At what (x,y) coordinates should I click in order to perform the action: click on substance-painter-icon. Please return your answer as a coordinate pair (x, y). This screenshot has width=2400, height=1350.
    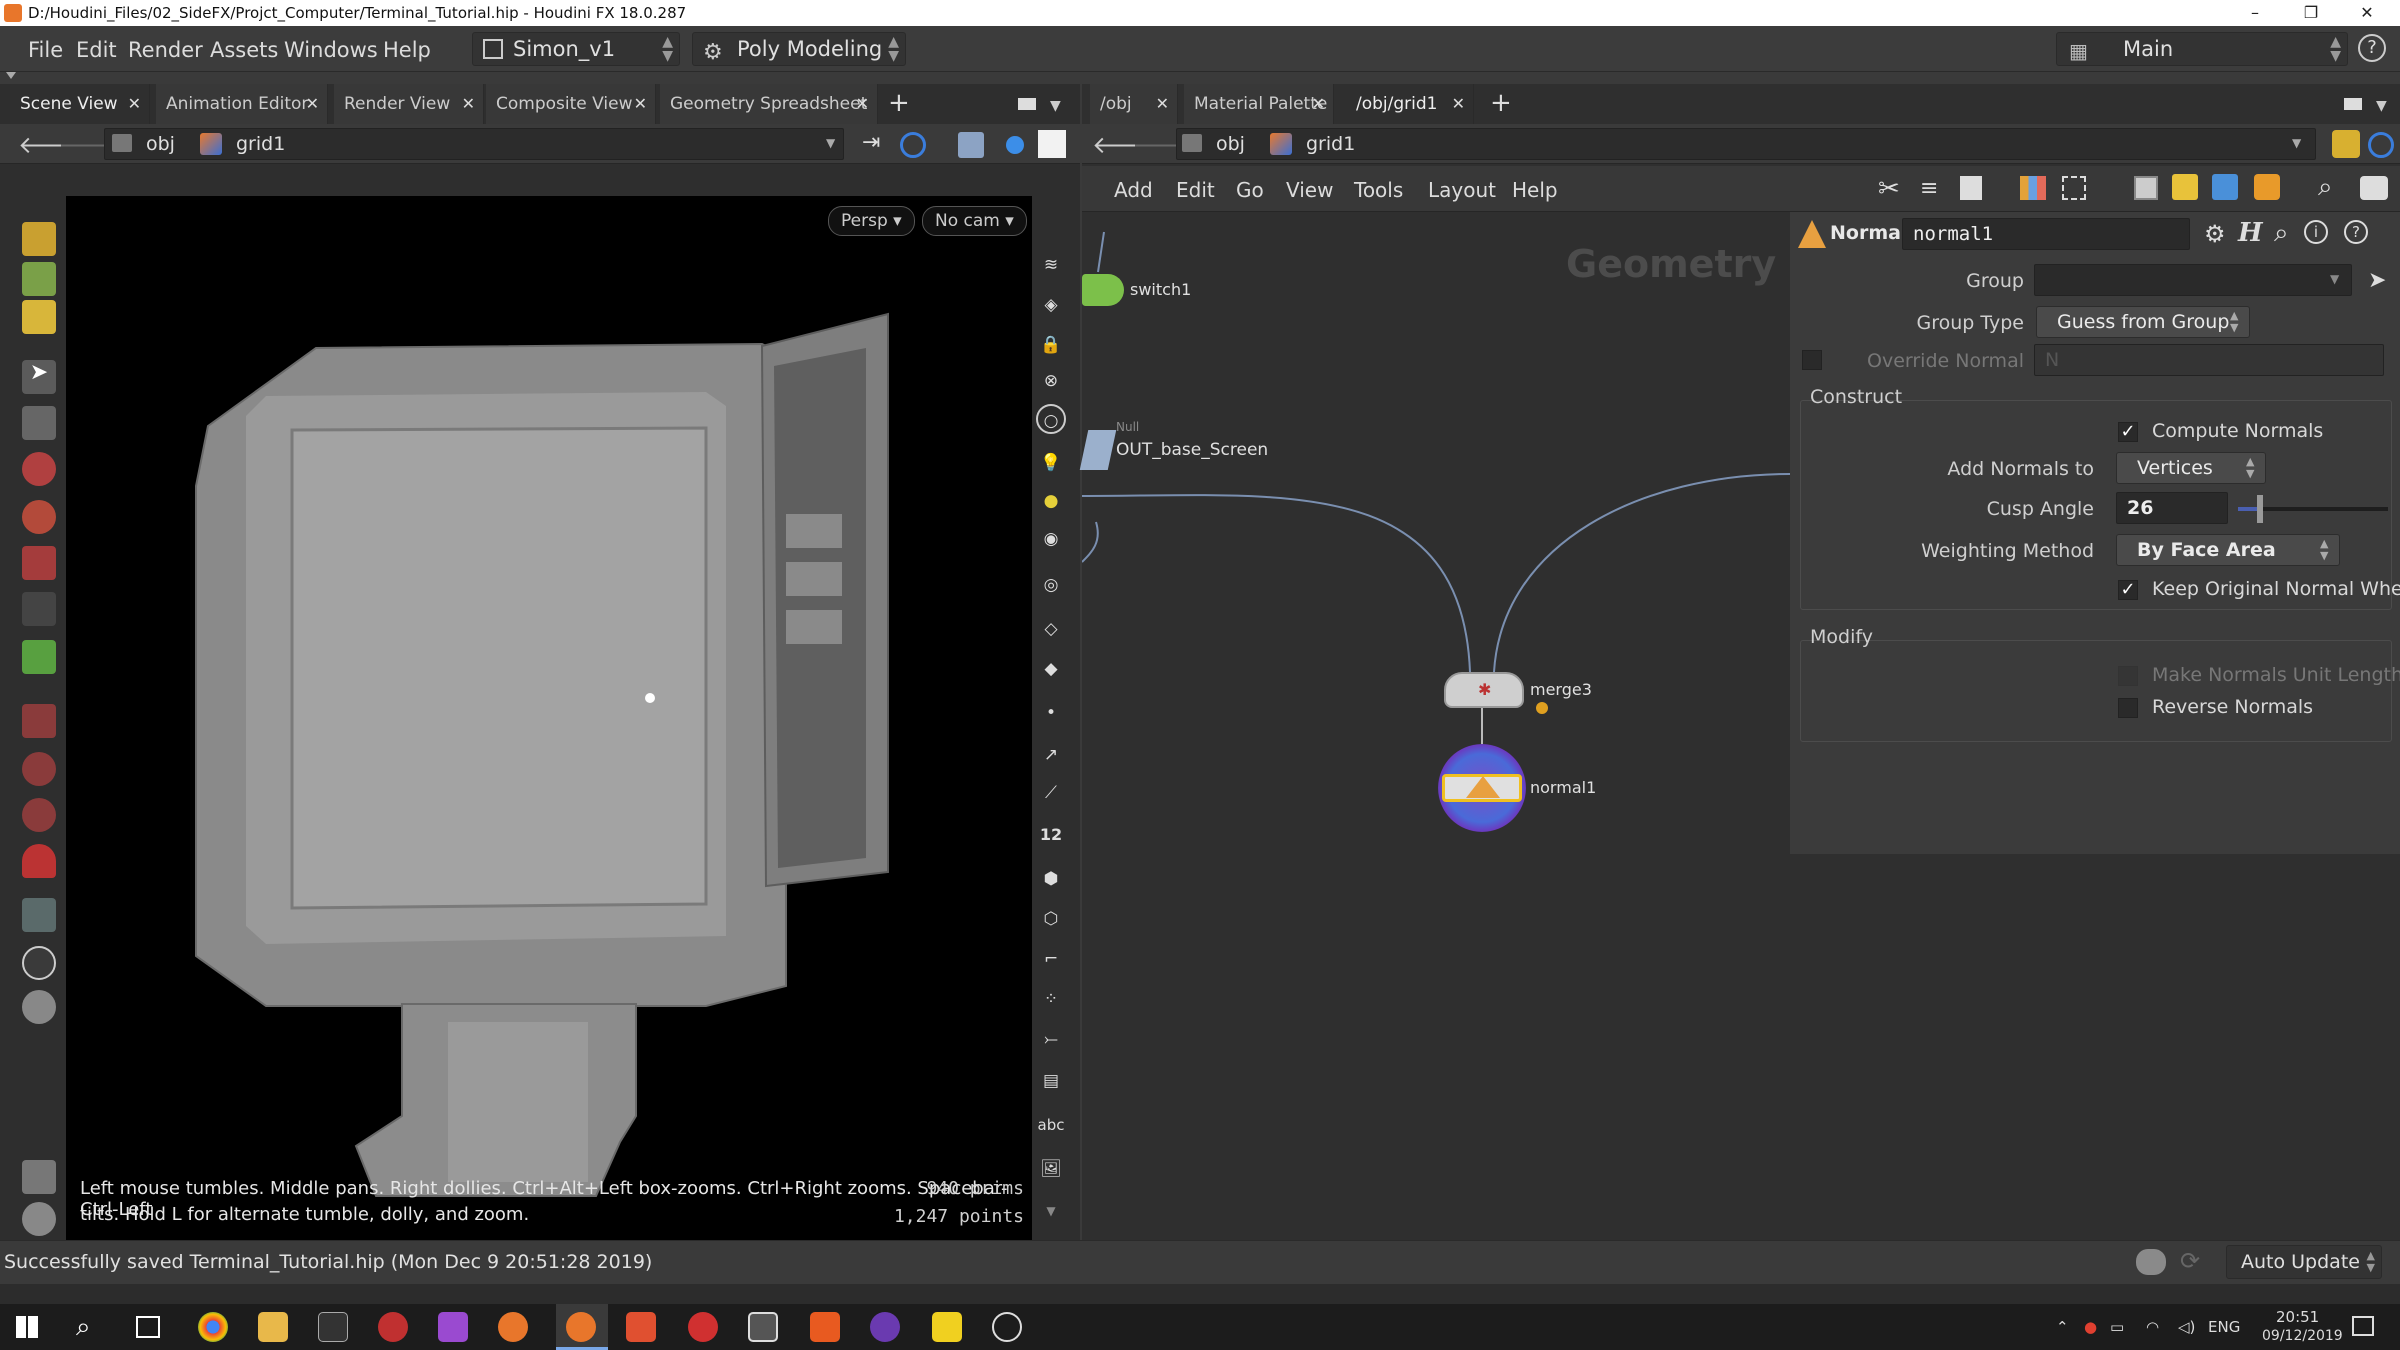
    Looking at the image, I should click on (703, 1327).